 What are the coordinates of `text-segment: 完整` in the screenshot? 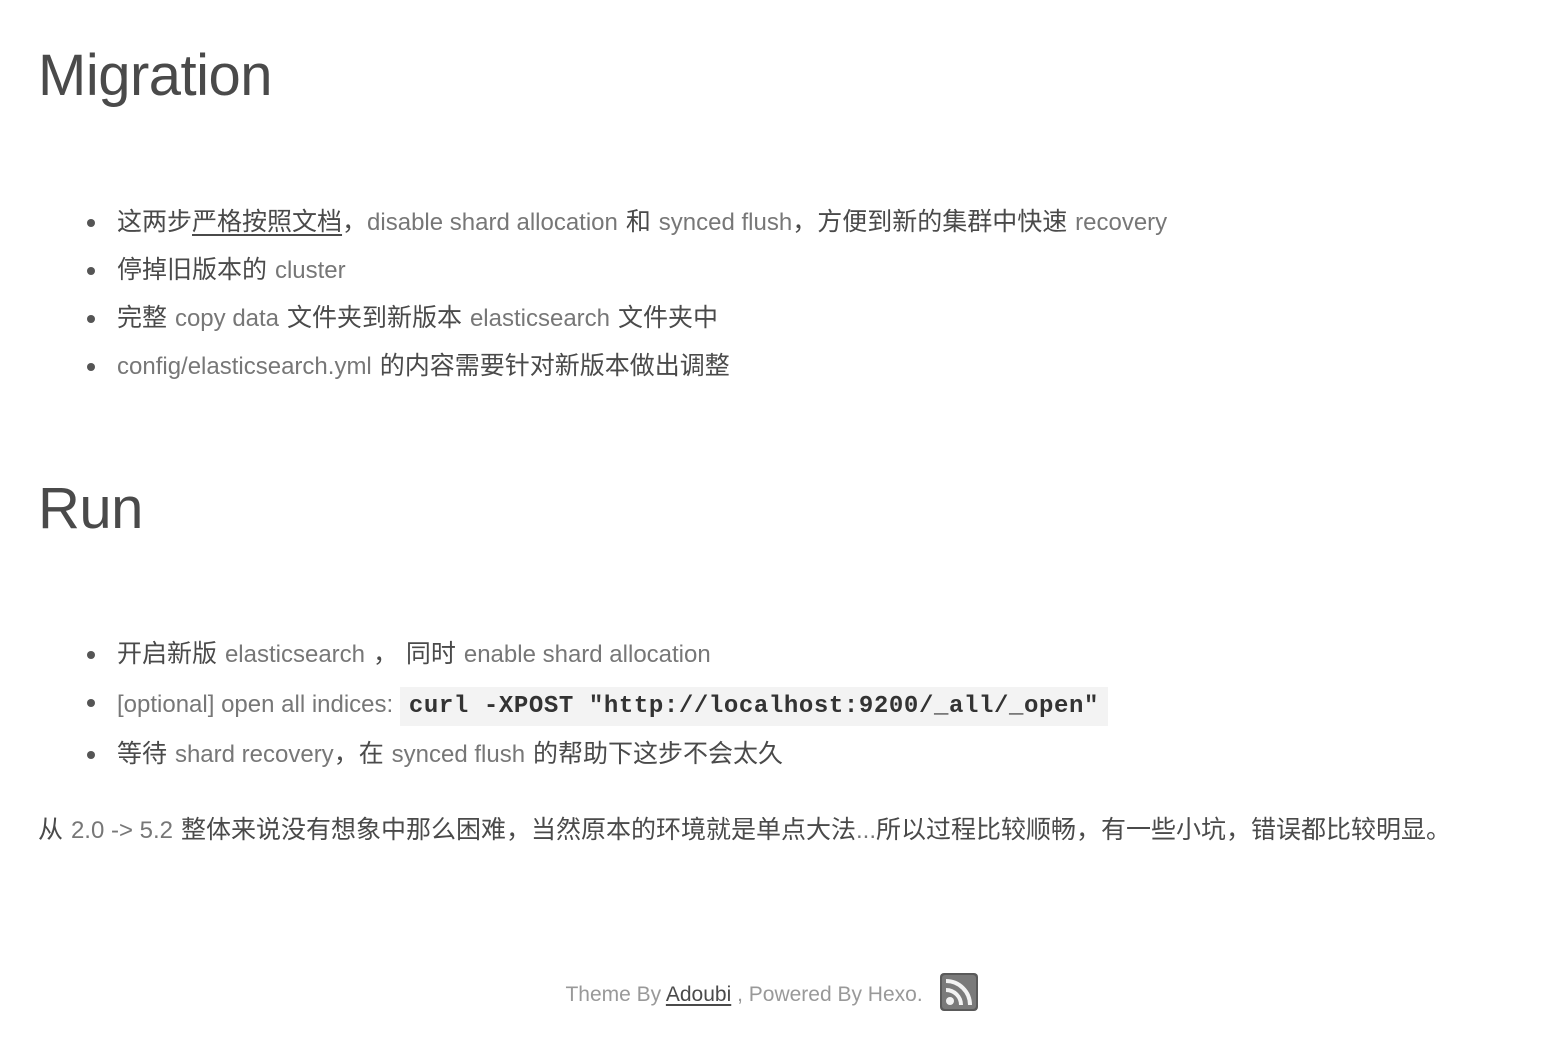 It's located at (146, 317).